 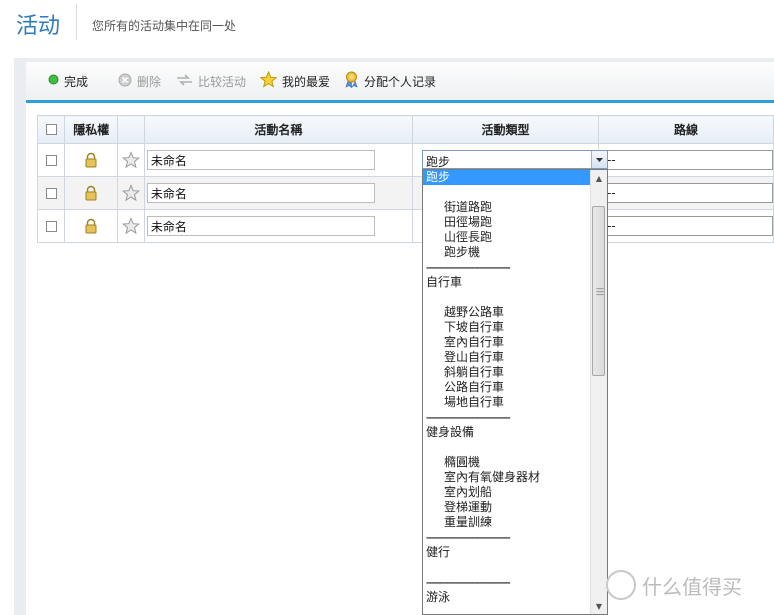 I want to click on compare-icon, so click(x=184, y=81).